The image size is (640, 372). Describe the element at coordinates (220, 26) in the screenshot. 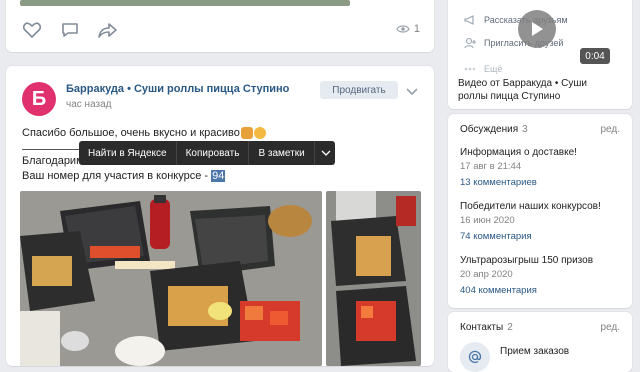

I see `previous-post-card: 1` at that location.